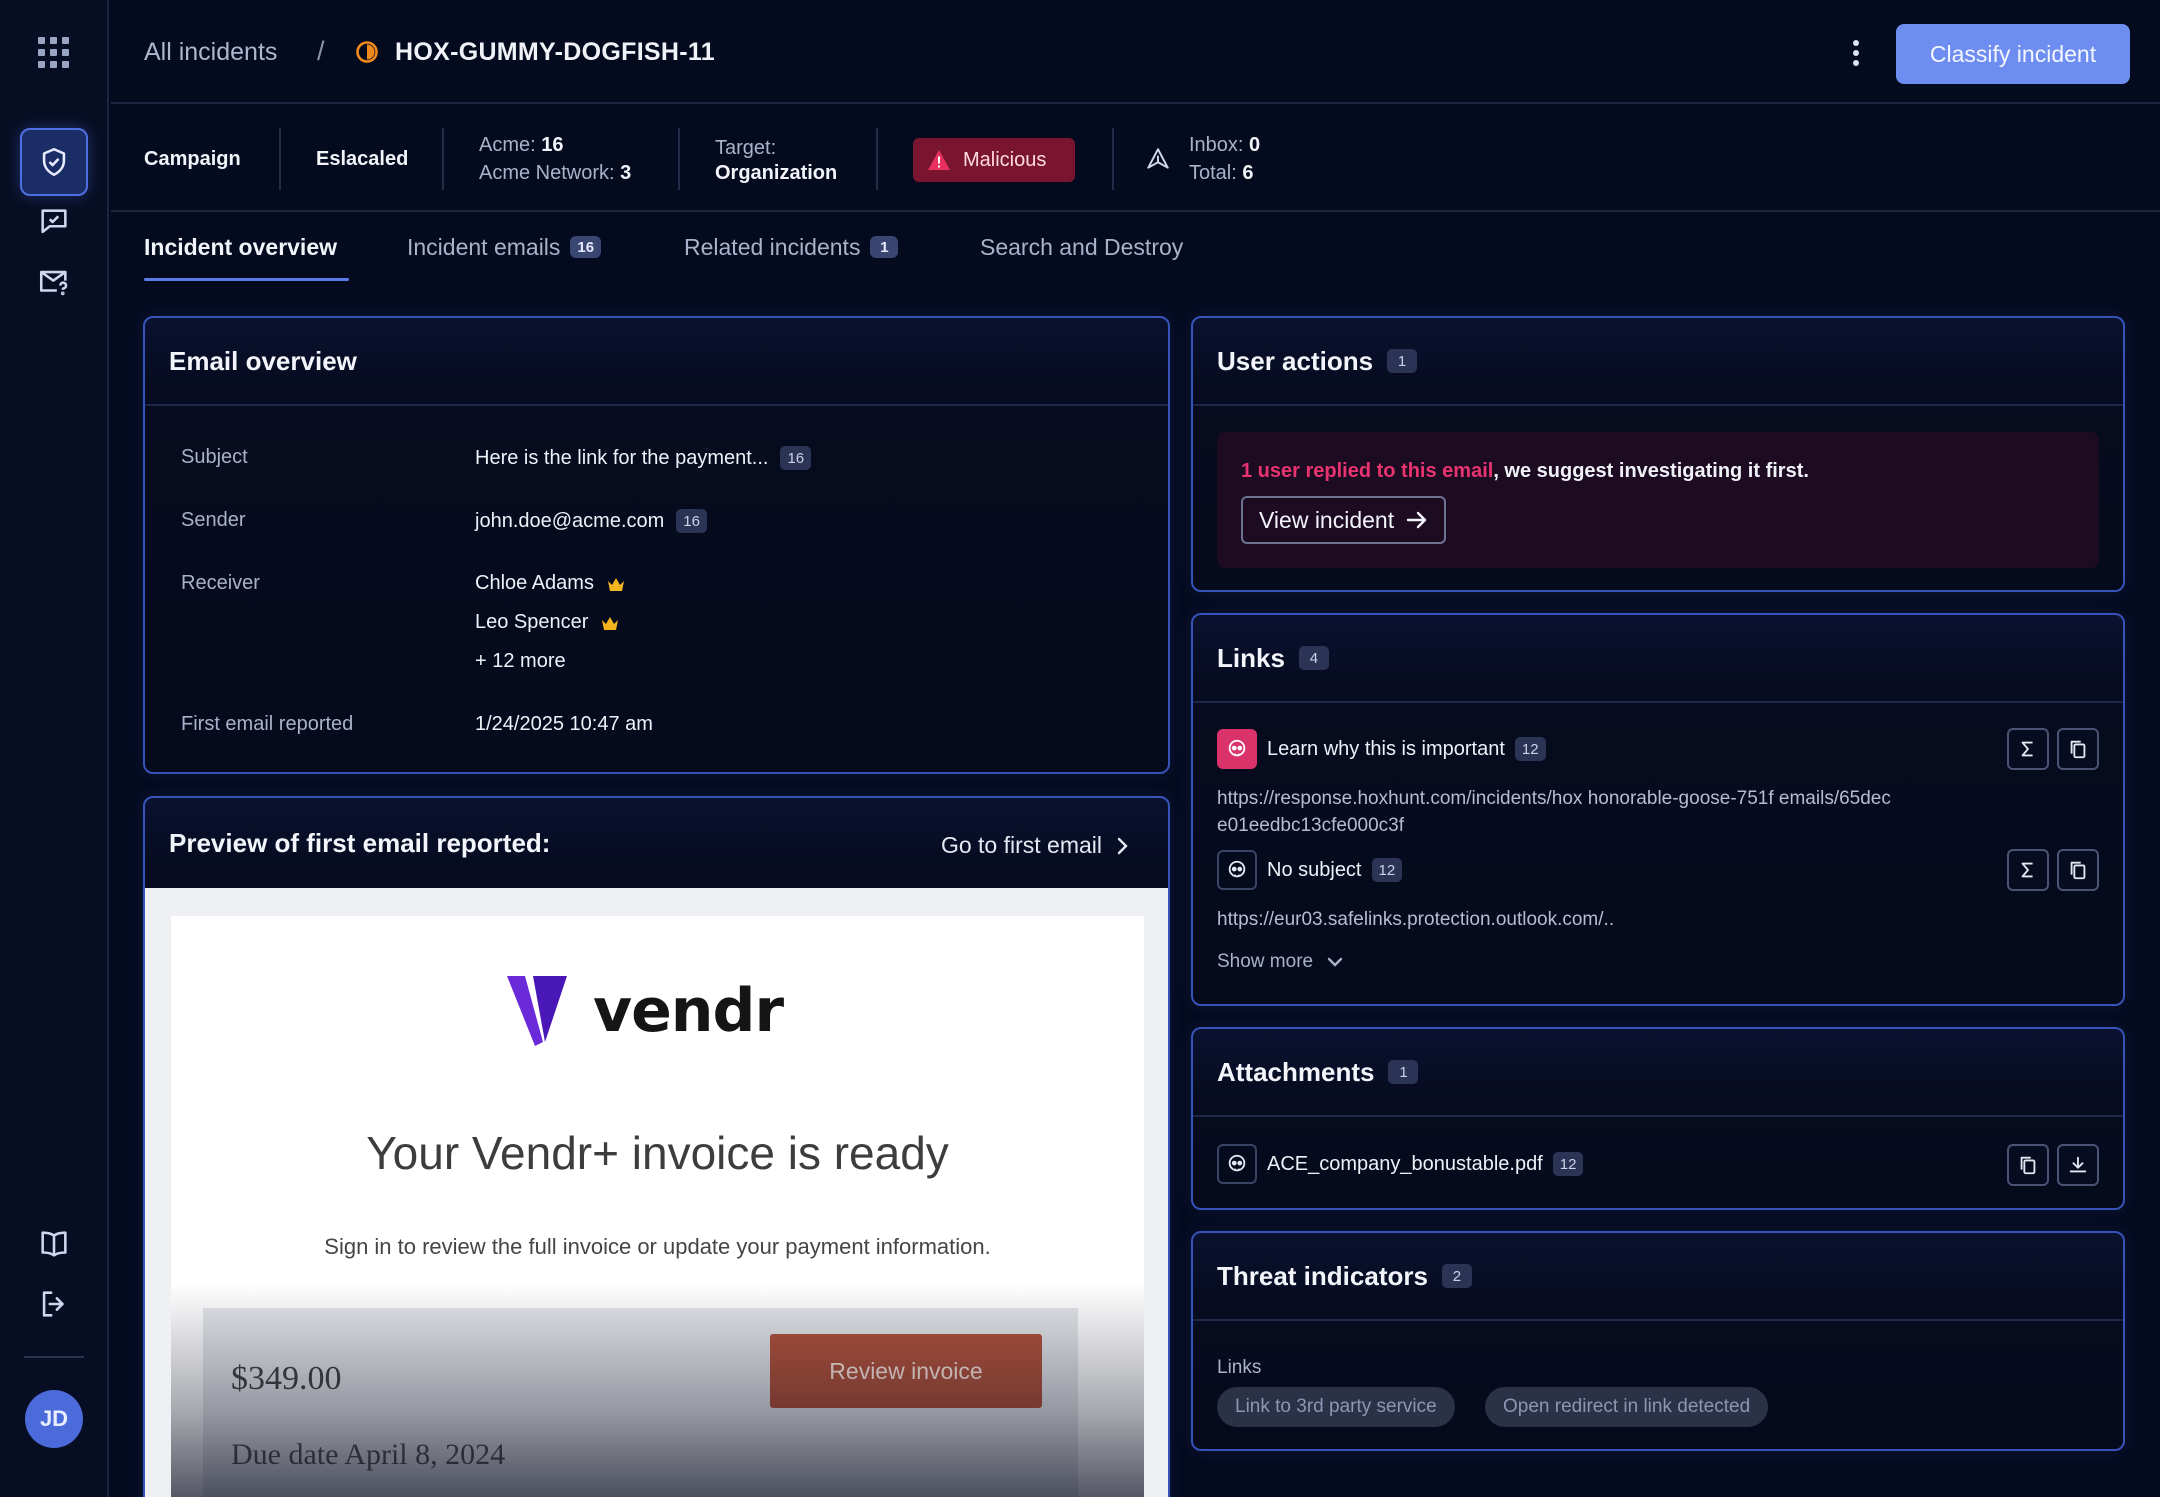  Describe the element at coordinates (1237, 749) in the screenshot. I see `skull-icon` at that location.